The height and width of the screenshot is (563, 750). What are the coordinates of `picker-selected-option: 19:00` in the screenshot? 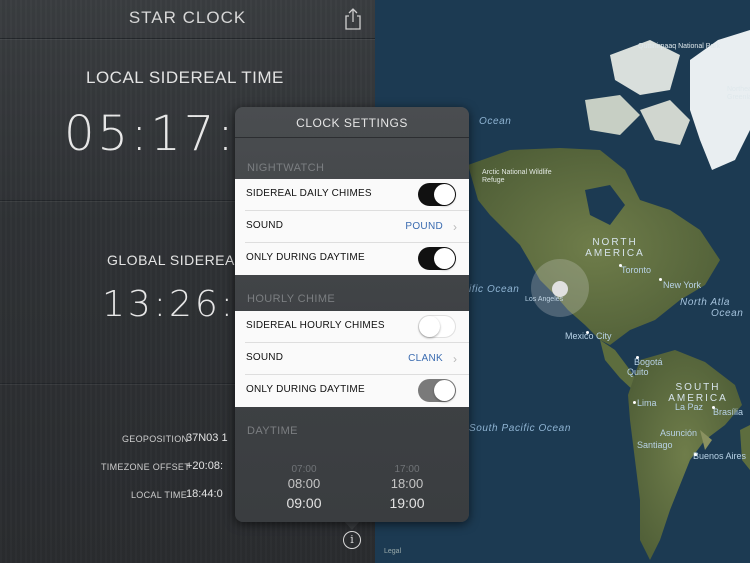 It's located at (407, 503).